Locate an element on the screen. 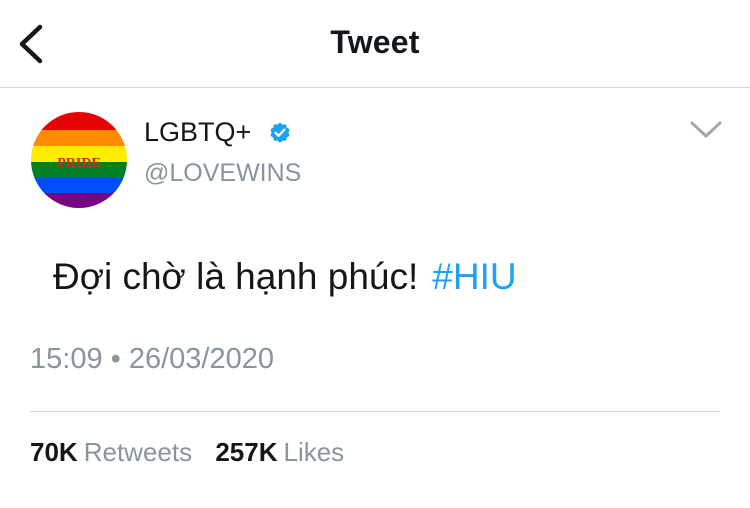 The height and width of the screenshot is (508, 750). page-title: Tweet is located at coordinates (375, 42).